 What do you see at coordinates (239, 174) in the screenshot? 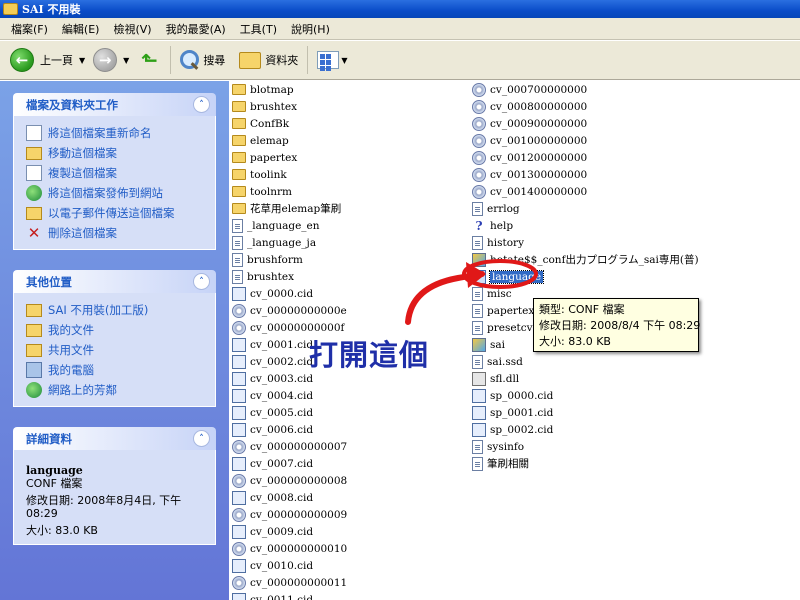
I see `folder-icon` at bounding box center [239, 174].